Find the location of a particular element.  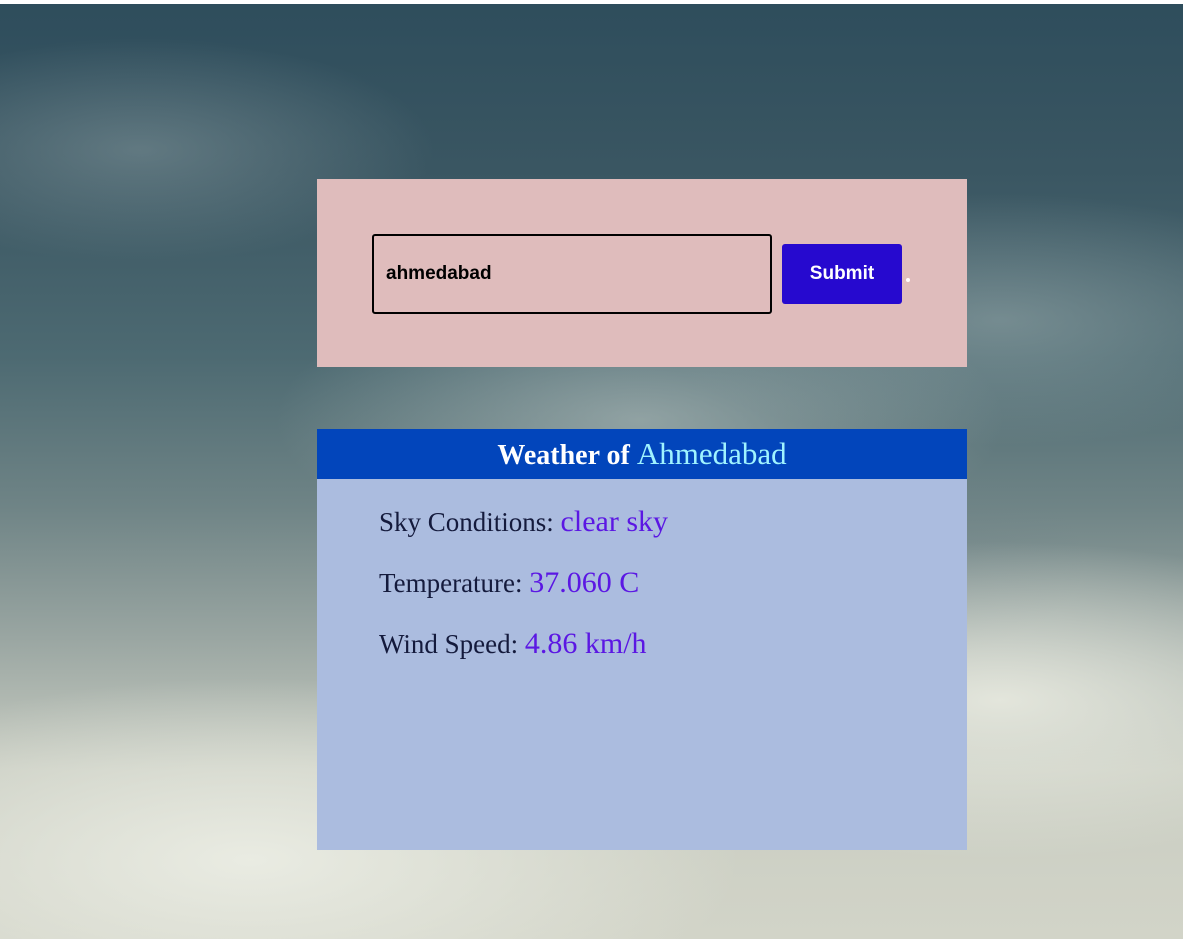

sky-conditions-label: Sky Conditions: is located at coordinates (466, 522).